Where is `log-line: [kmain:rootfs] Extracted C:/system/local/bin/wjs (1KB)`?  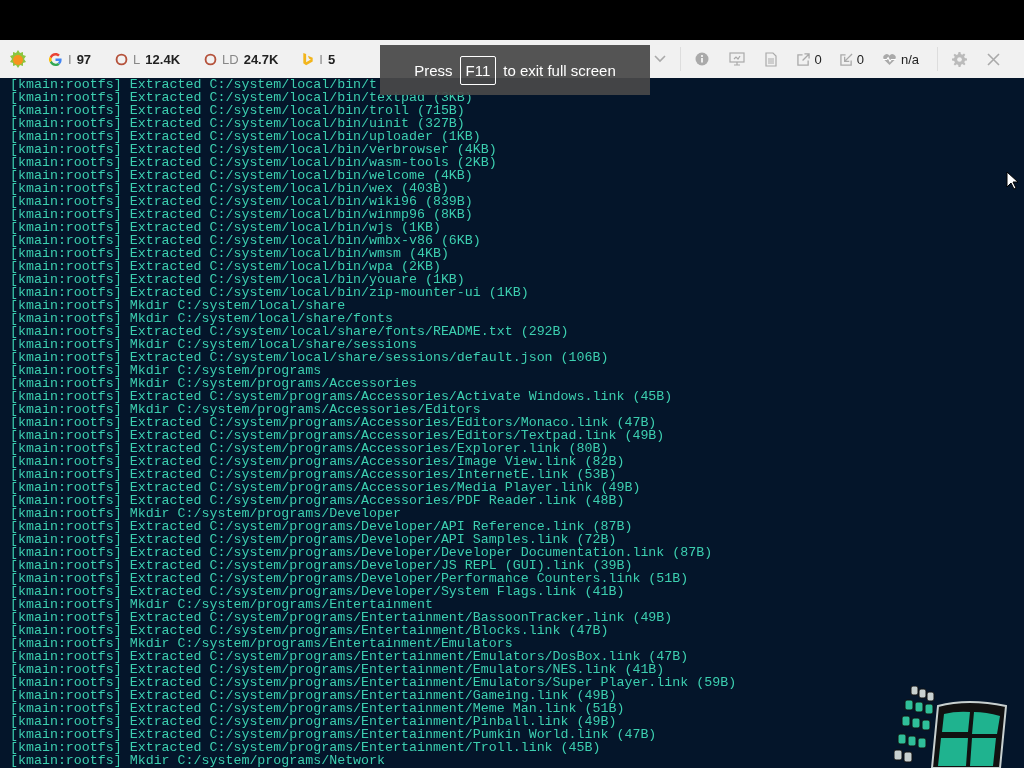
log-line: [kmain:rootfs] Extracted C:/system/local/bin/wjs (1KB) is located at coordinates (225, 227).